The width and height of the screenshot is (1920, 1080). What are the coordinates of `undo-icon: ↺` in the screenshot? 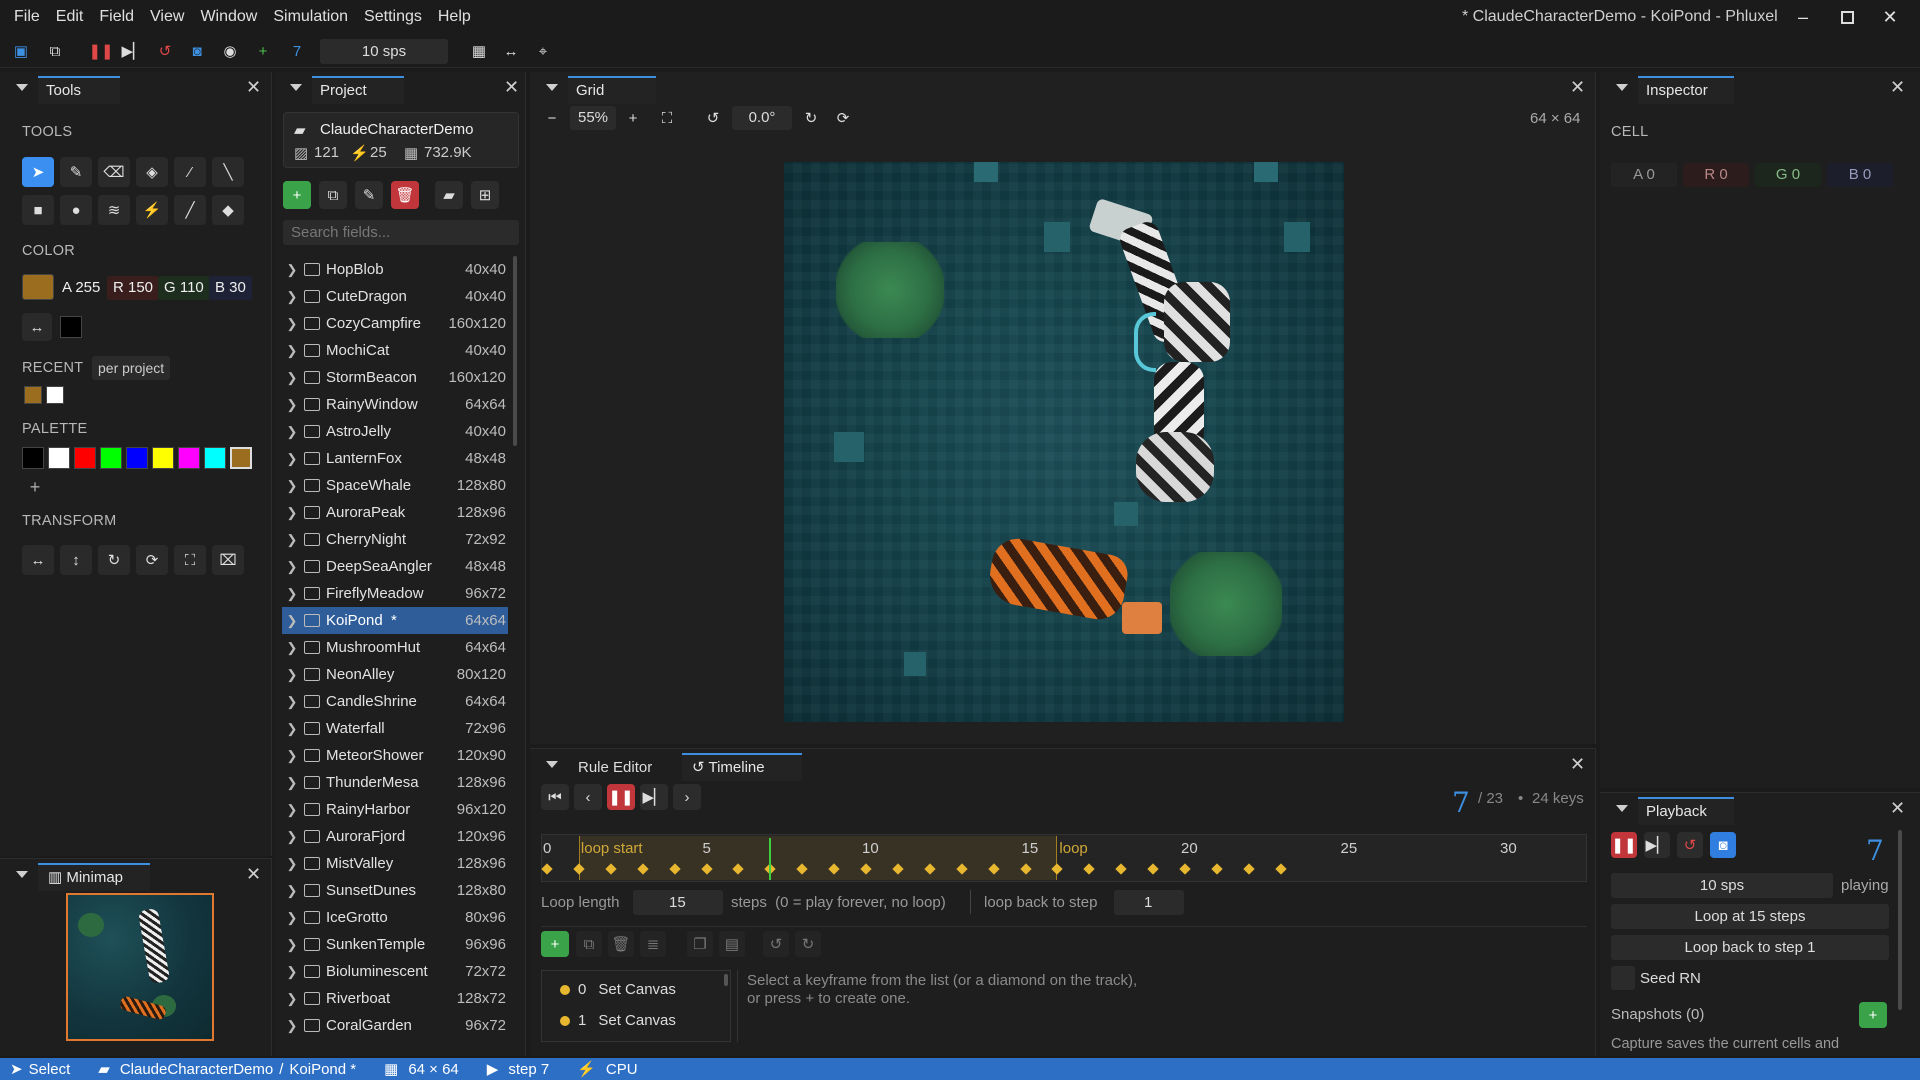 It's located at (776, 944).